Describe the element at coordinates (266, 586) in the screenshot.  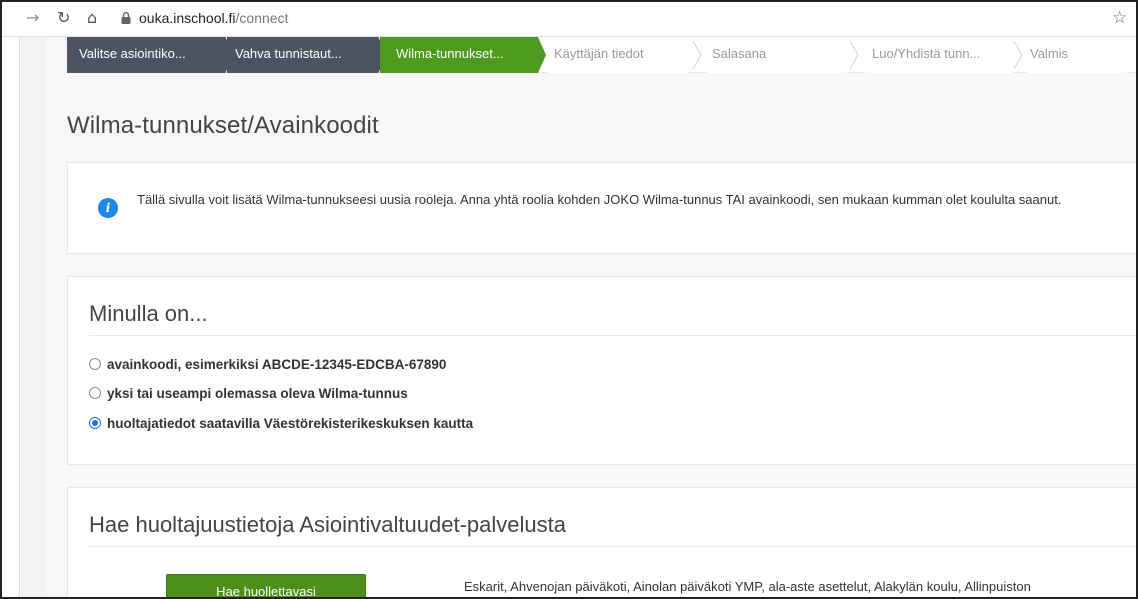
I see `fetch-dependents-button: Hae huollettavasi` at that location.